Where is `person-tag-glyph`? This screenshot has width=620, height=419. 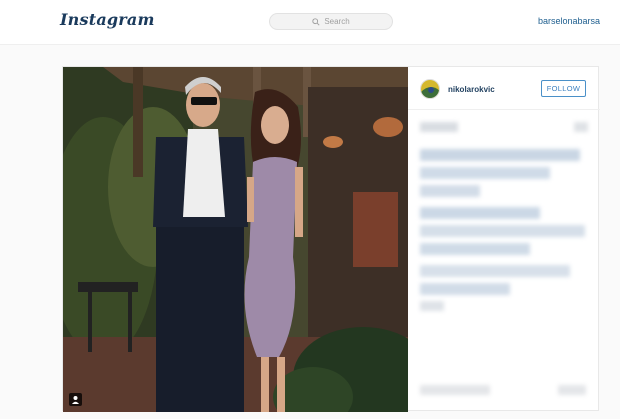
person-tag-glyph is located at coordinates (75, 400).